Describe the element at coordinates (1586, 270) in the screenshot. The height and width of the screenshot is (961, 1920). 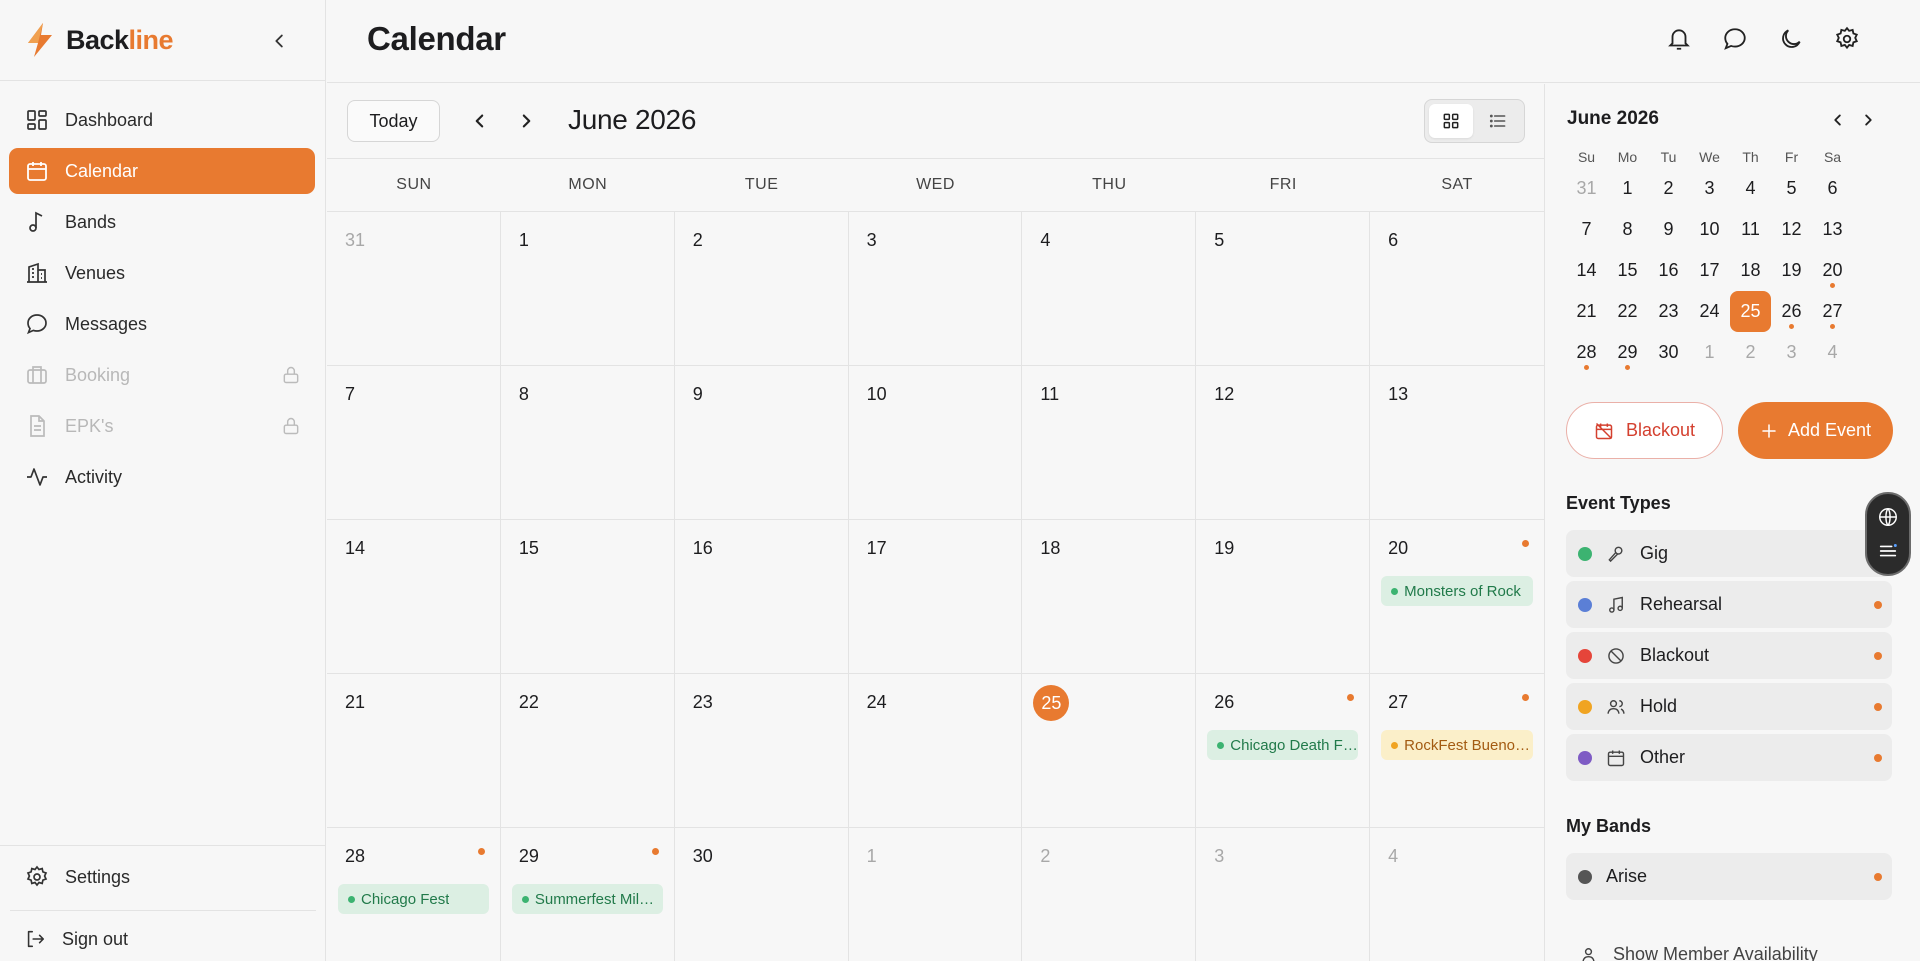
I see `mini-day: 14` at that location.